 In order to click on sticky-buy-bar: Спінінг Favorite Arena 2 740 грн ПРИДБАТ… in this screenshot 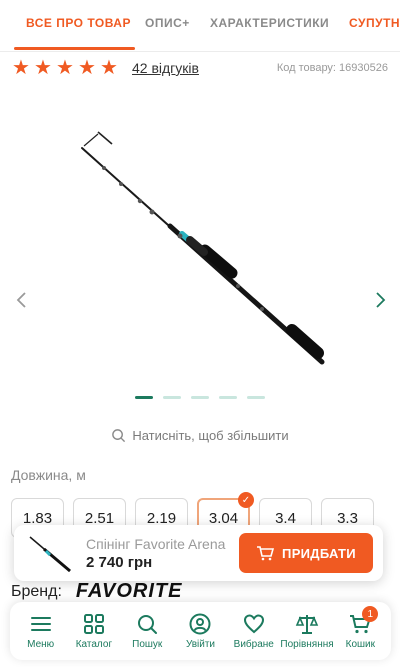, I will do `click(198, 553)`.